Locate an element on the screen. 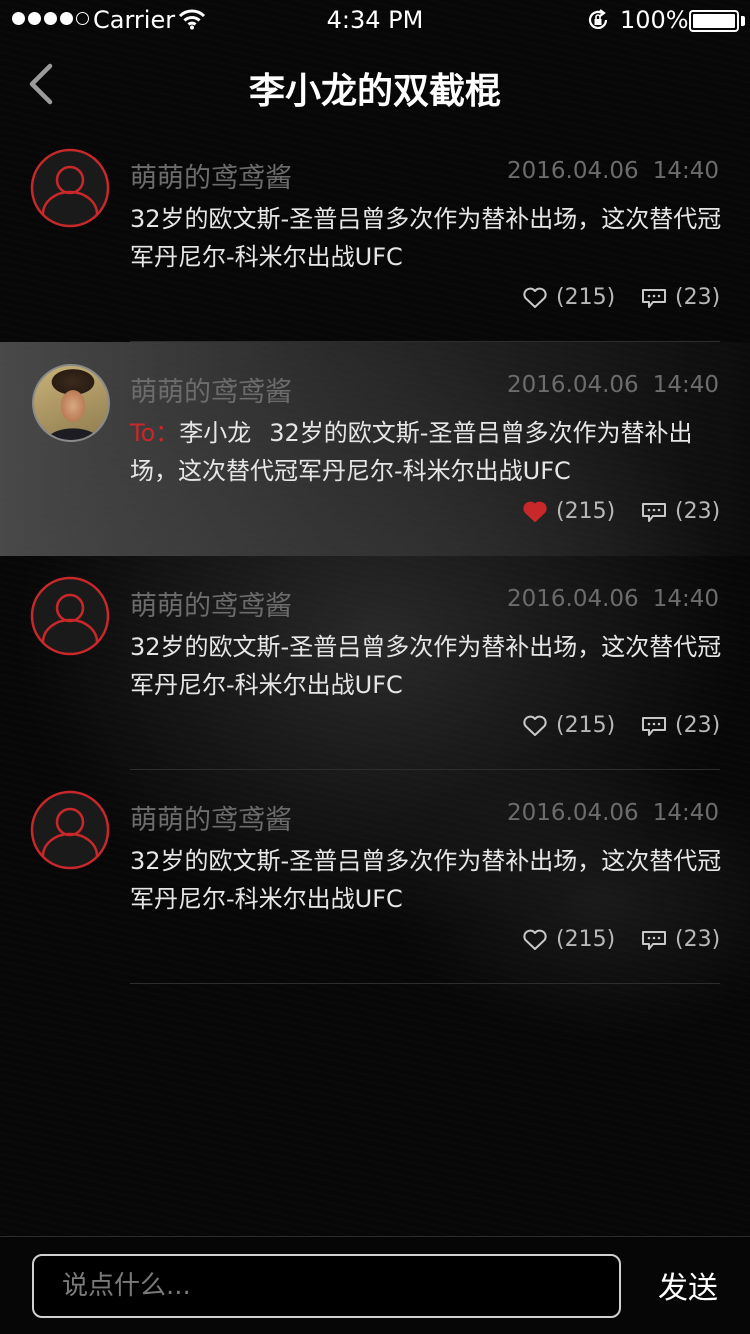 This screenshot has height=1334, width=750. send-button: 发送 is located at coordinates (688, 1285).